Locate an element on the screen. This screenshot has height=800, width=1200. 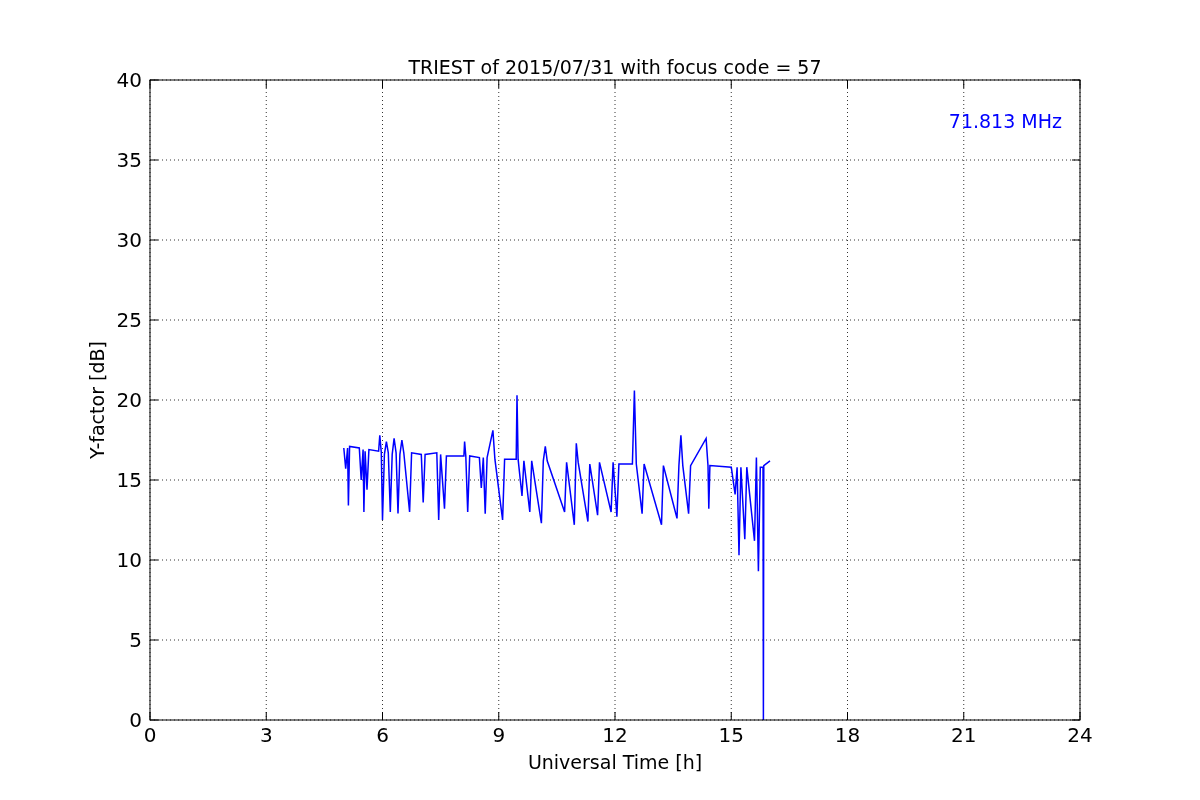
y-axis-label: Y-factor [dB] is located at coordinates (97, 400).